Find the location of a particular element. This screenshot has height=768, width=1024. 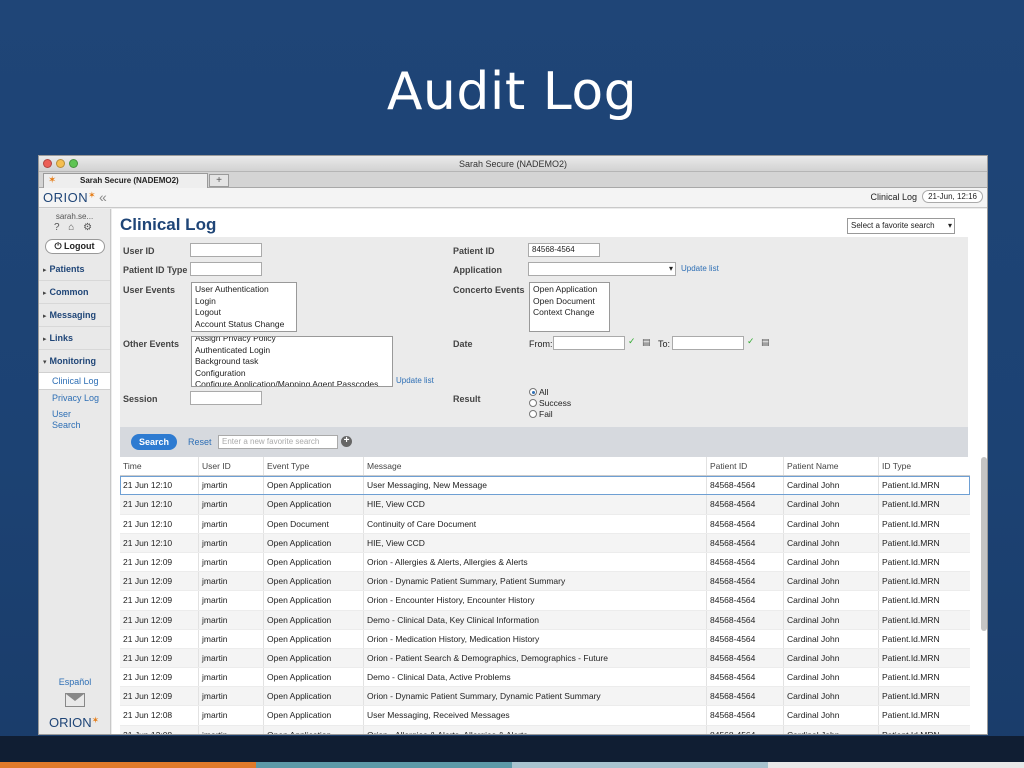

patient-id-input: 84568-4564 is located at coordinates (564, 250).